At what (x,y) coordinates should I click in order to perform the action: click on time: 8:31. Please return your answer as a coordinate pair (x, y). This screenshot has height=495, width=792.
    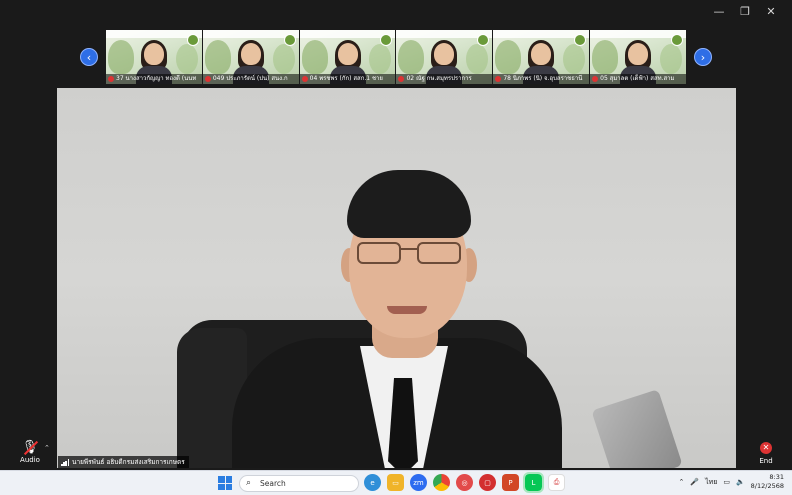
    Looking at the image, I should click on (776, 477).